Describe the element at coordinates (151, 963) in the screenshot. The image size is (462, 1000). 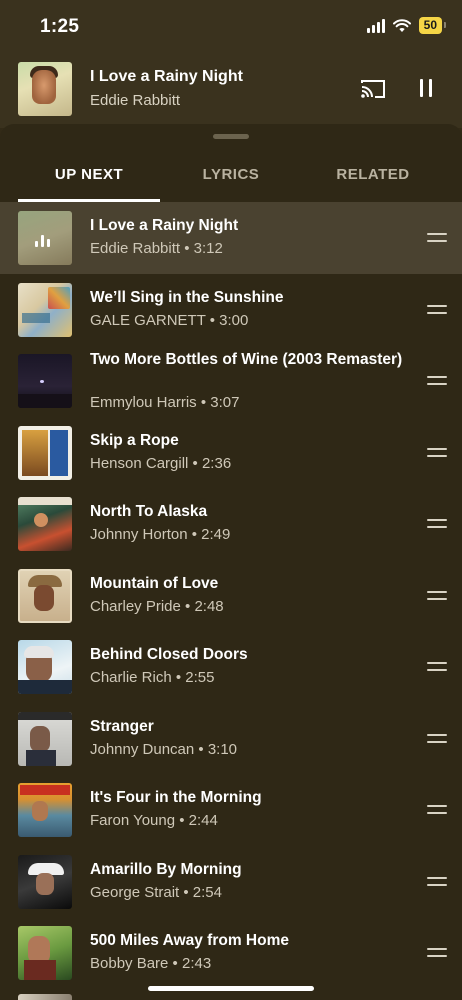
I see `track-artist-duration: Bobby Bare • 2:43` at that location.